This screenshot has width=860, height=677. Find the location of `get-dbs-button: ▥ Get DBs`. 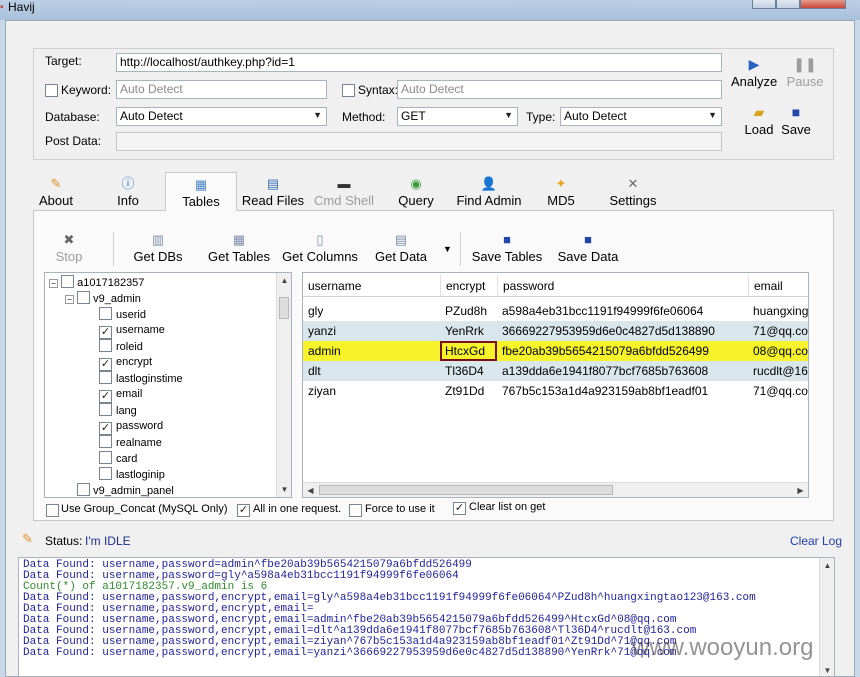

get-dbs-button: ▥ Get DBs is located at coordinates (158, 248).